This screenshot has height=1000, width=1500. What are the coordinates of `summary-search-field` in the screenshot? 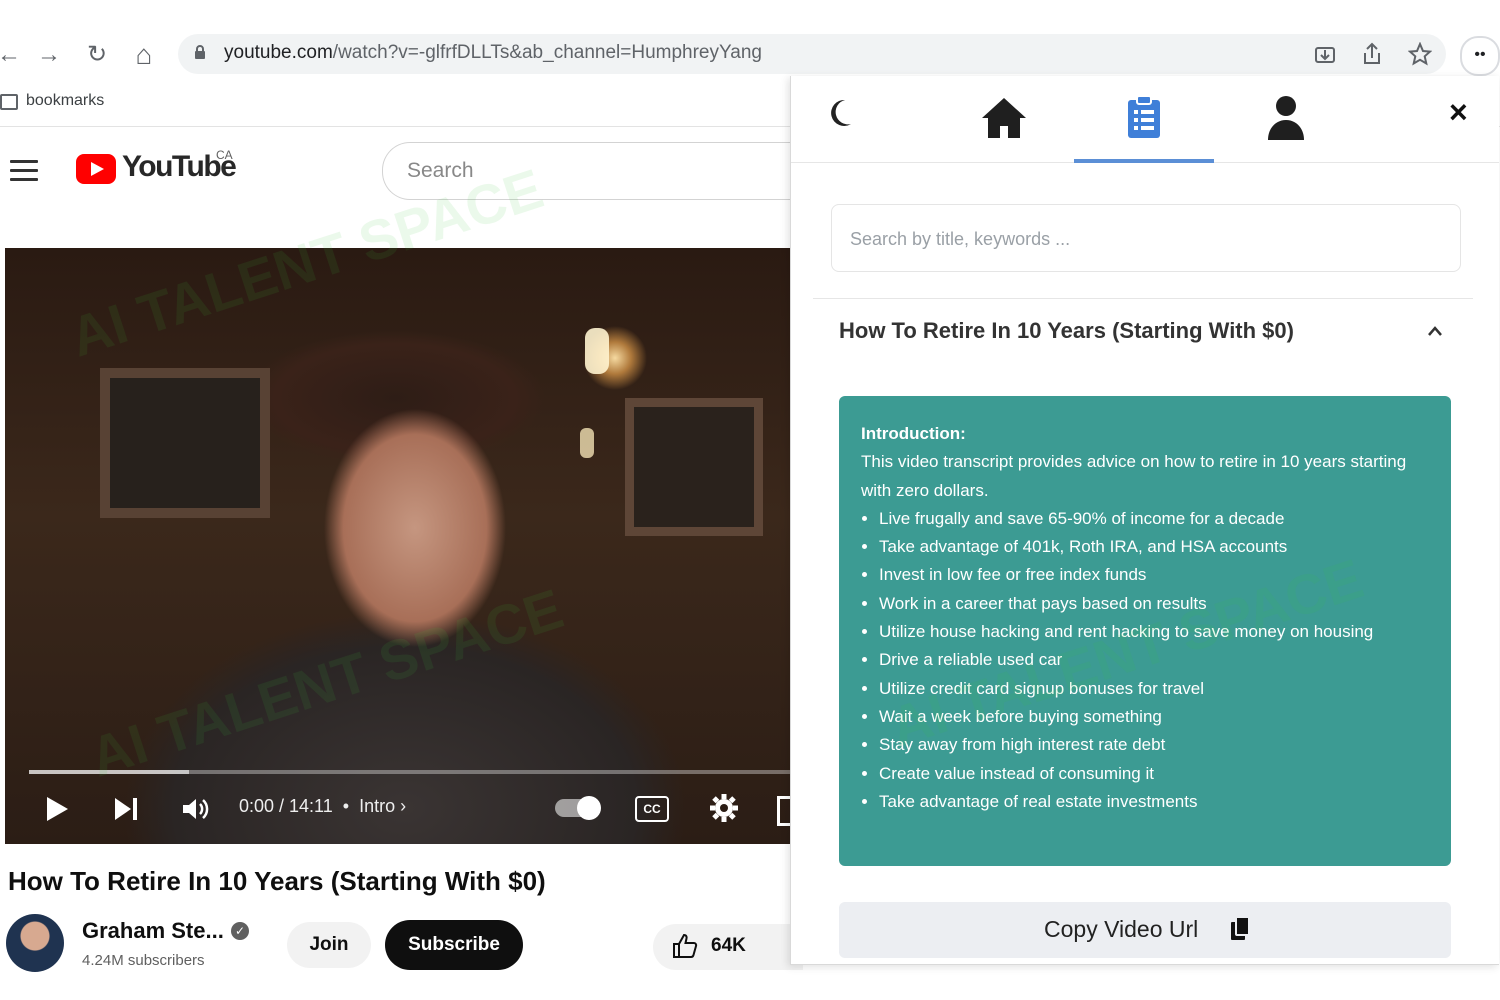 It's located at (1146, 238).